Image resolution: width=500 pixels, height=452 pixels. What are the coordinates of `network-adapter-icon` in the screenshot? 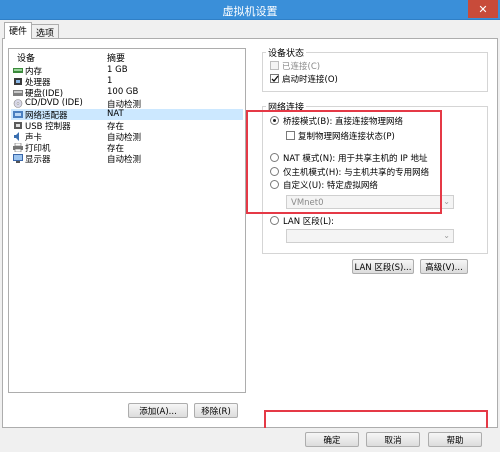 It's located at (18, 114).